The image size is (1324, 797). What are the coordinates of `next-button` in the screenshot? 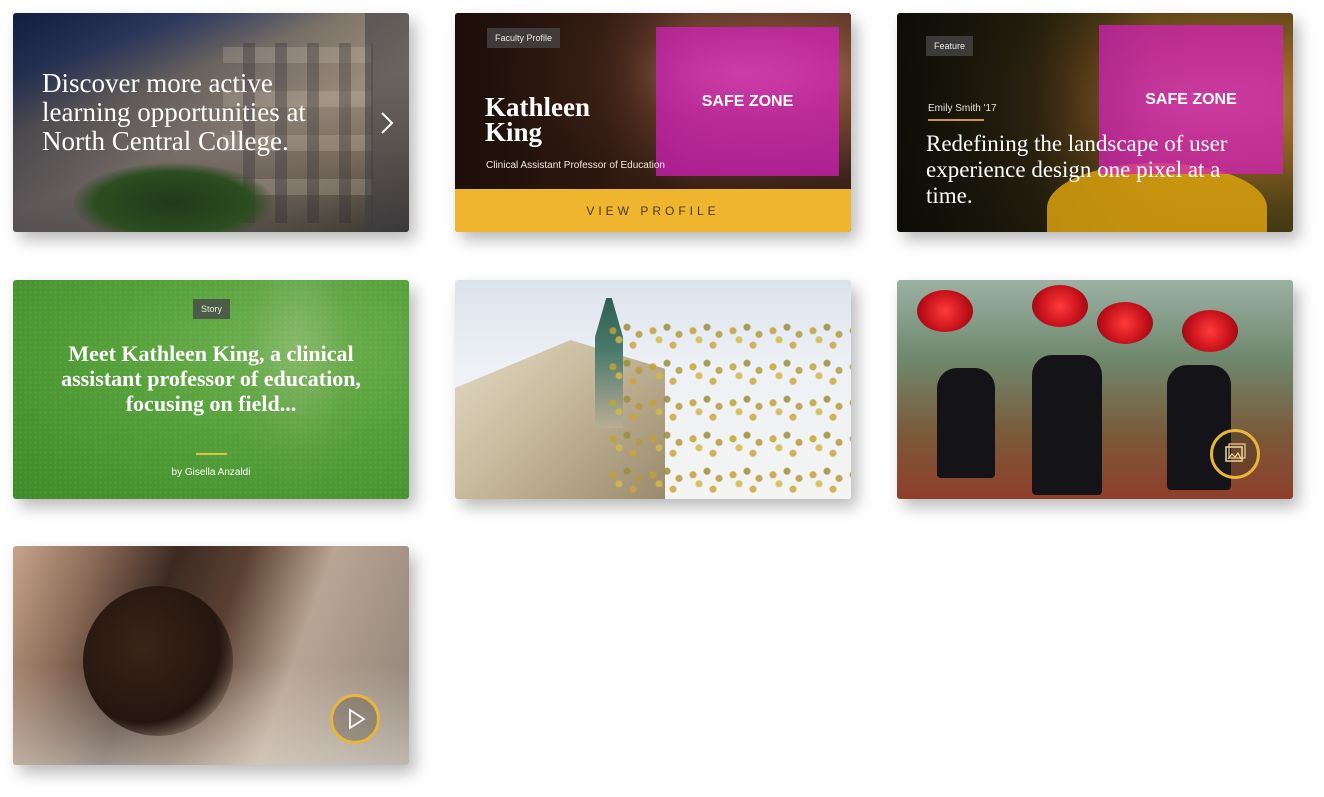 It's located at (387, 122).